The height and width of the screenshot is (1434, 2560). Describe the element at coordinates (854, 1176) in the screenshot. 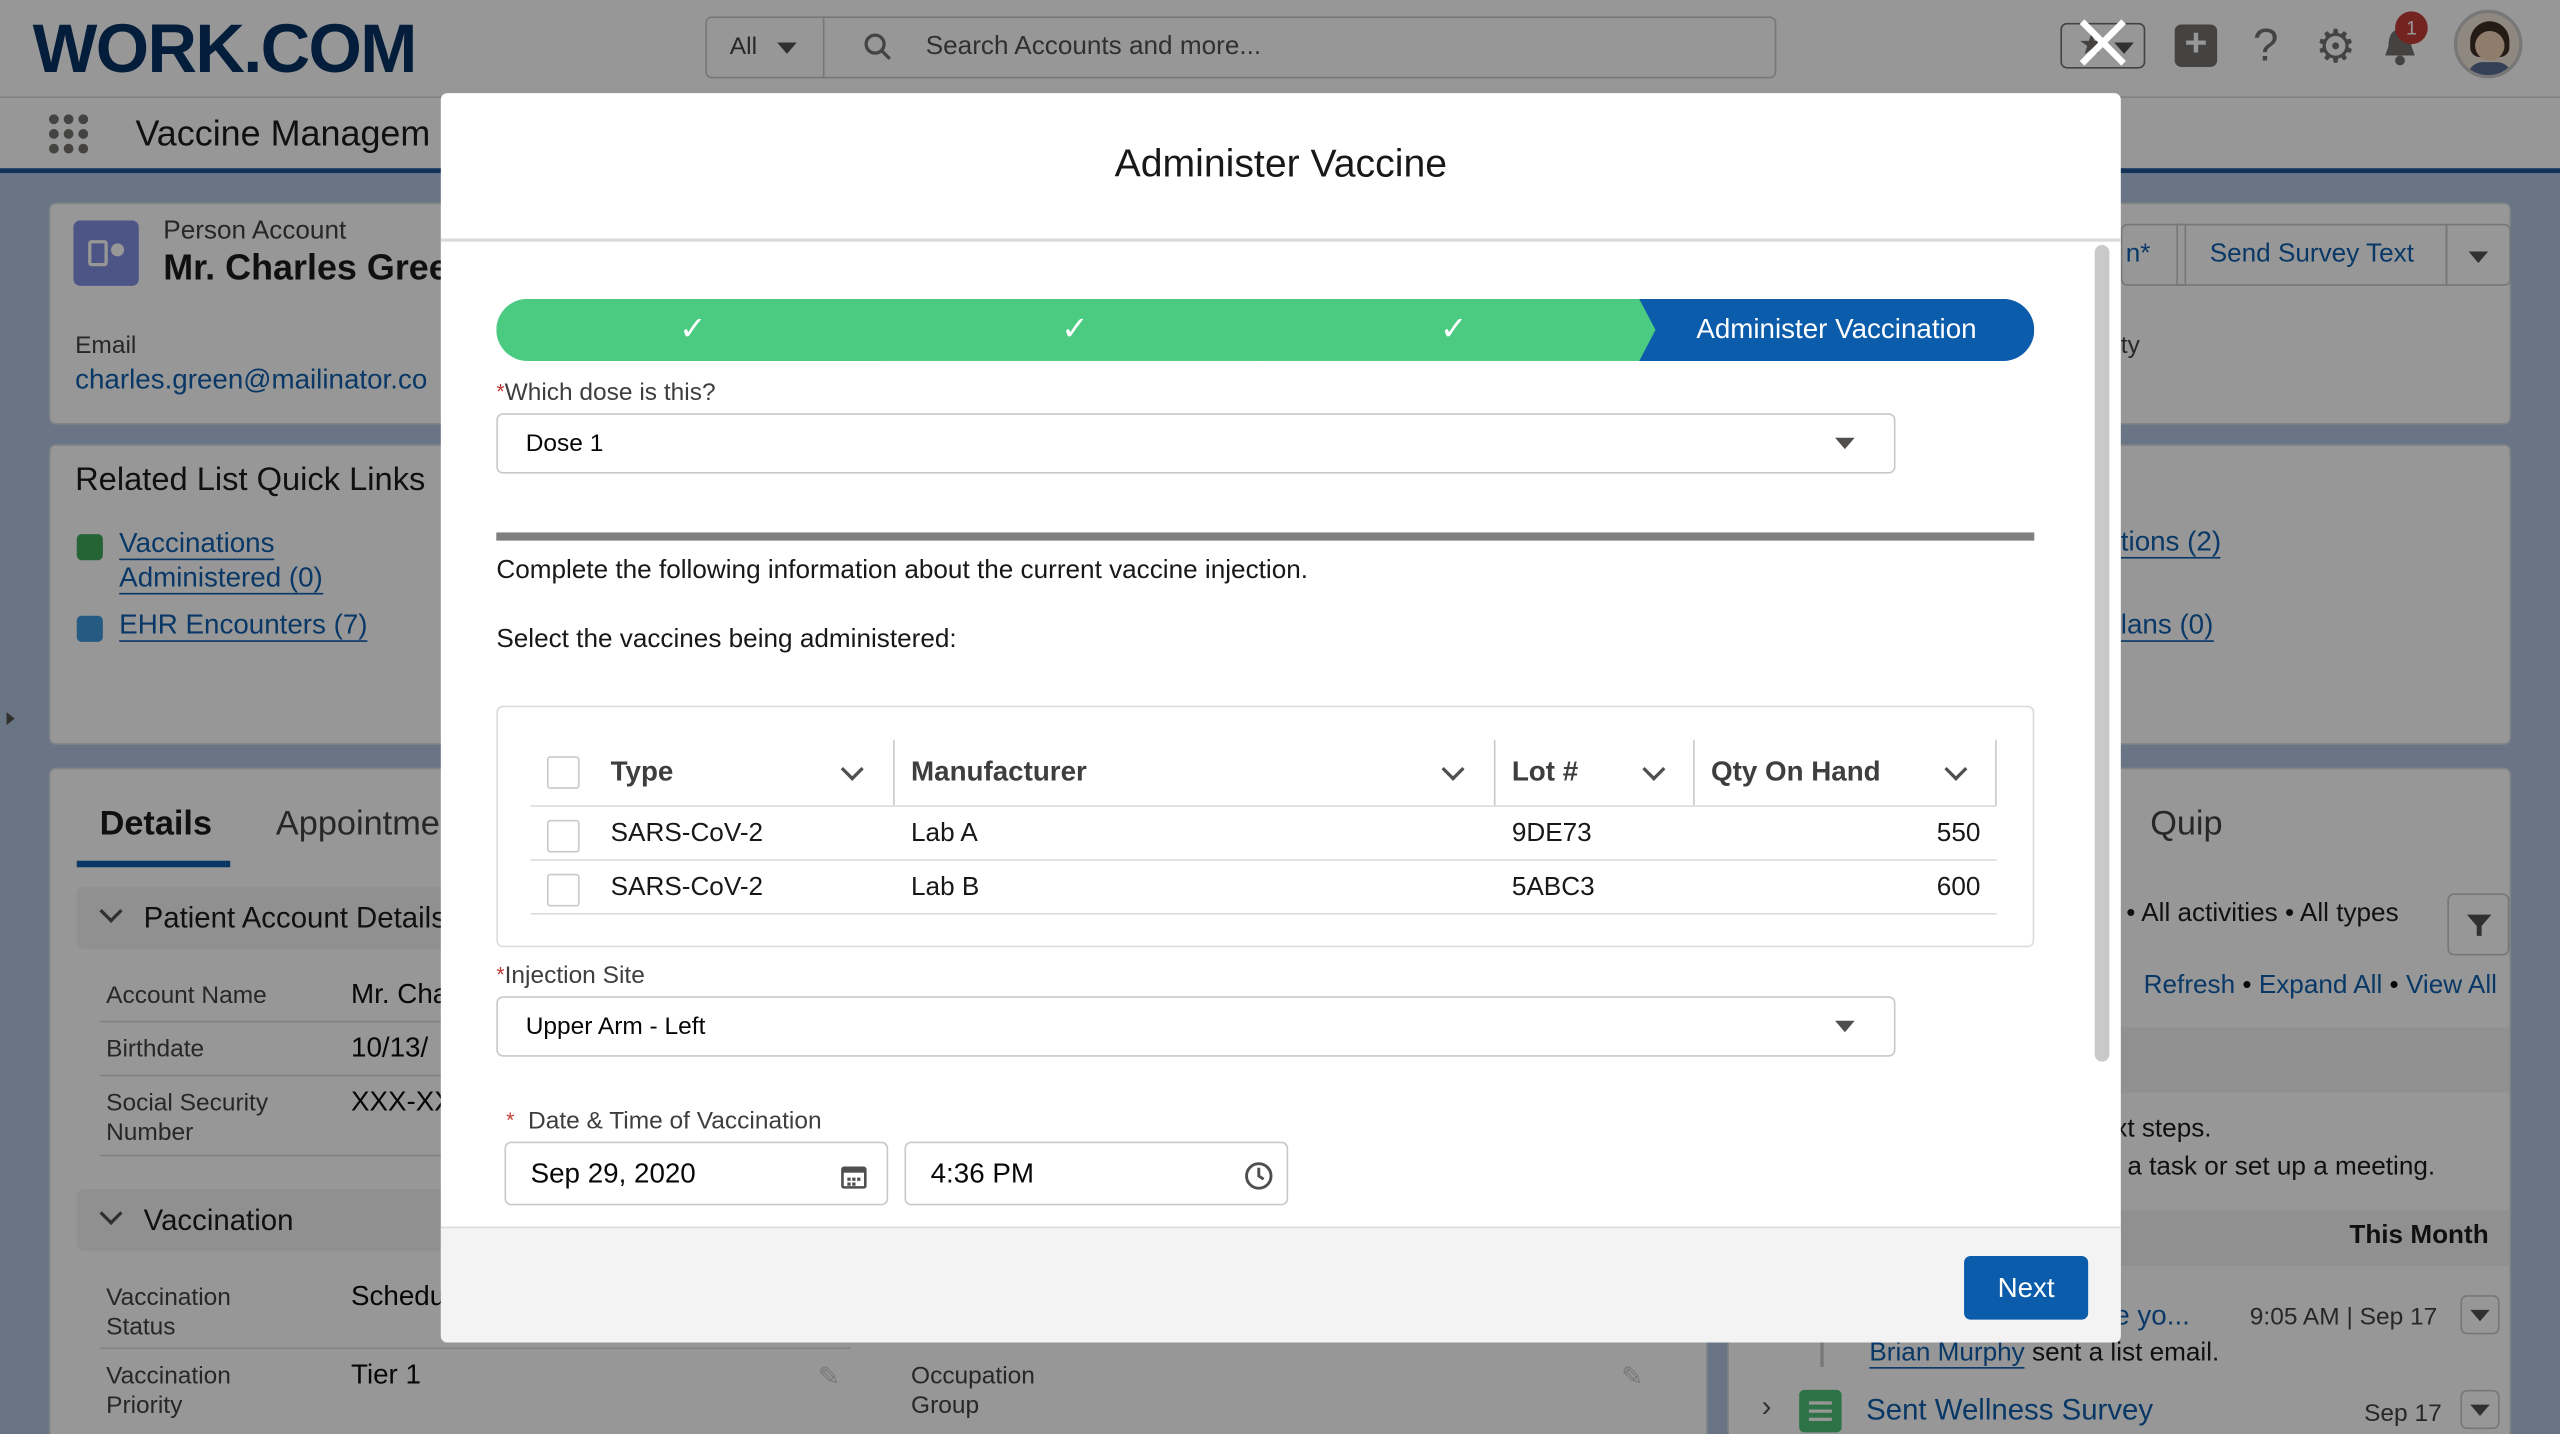

I see `calendar-icon` at that location.